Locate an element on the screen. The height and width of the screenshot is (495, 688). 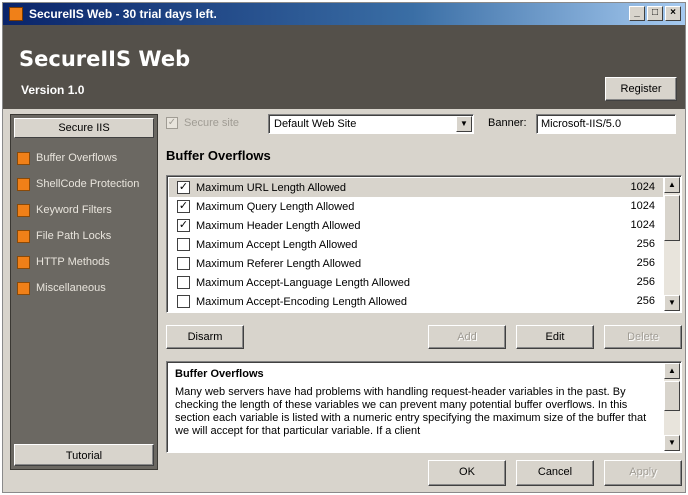
list-row: Maximum Referer Length Allowed 256 is located at coordinates (416, 263).